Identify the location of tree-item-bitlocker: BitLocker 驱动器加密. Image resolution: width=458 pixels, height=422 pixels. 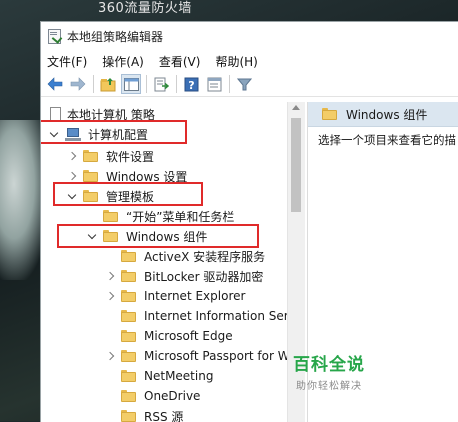
(184, 276).